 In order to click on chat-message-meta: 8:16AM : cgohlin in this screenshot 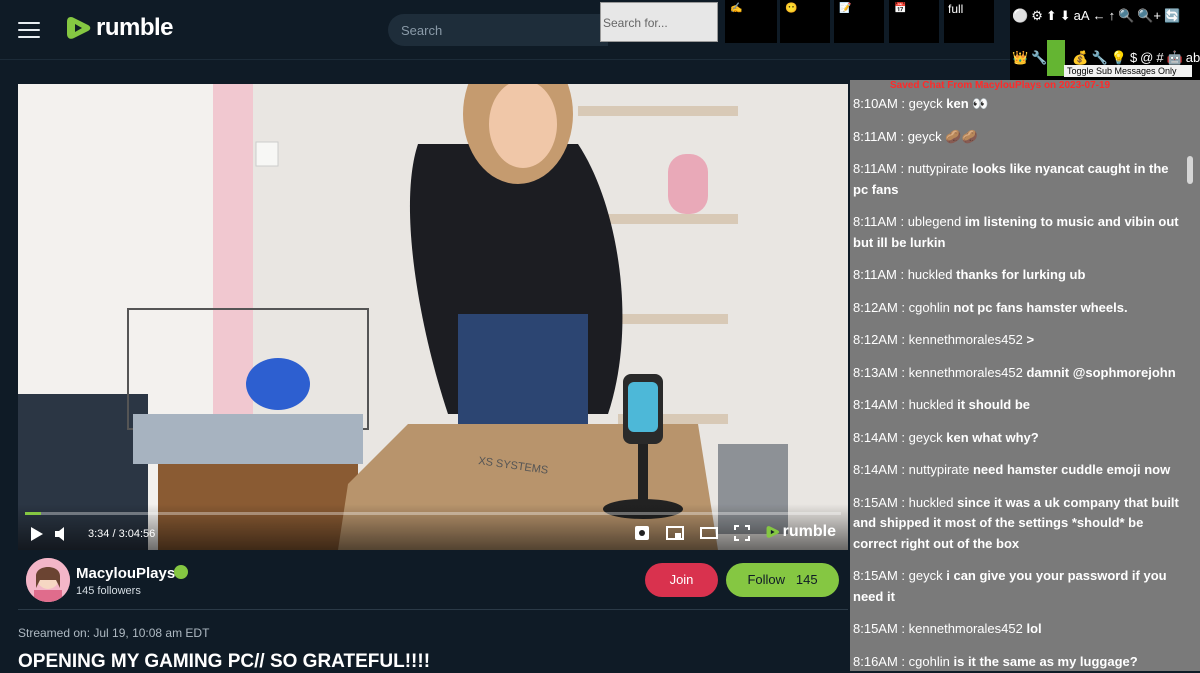, I will do `click(901, 661)`.